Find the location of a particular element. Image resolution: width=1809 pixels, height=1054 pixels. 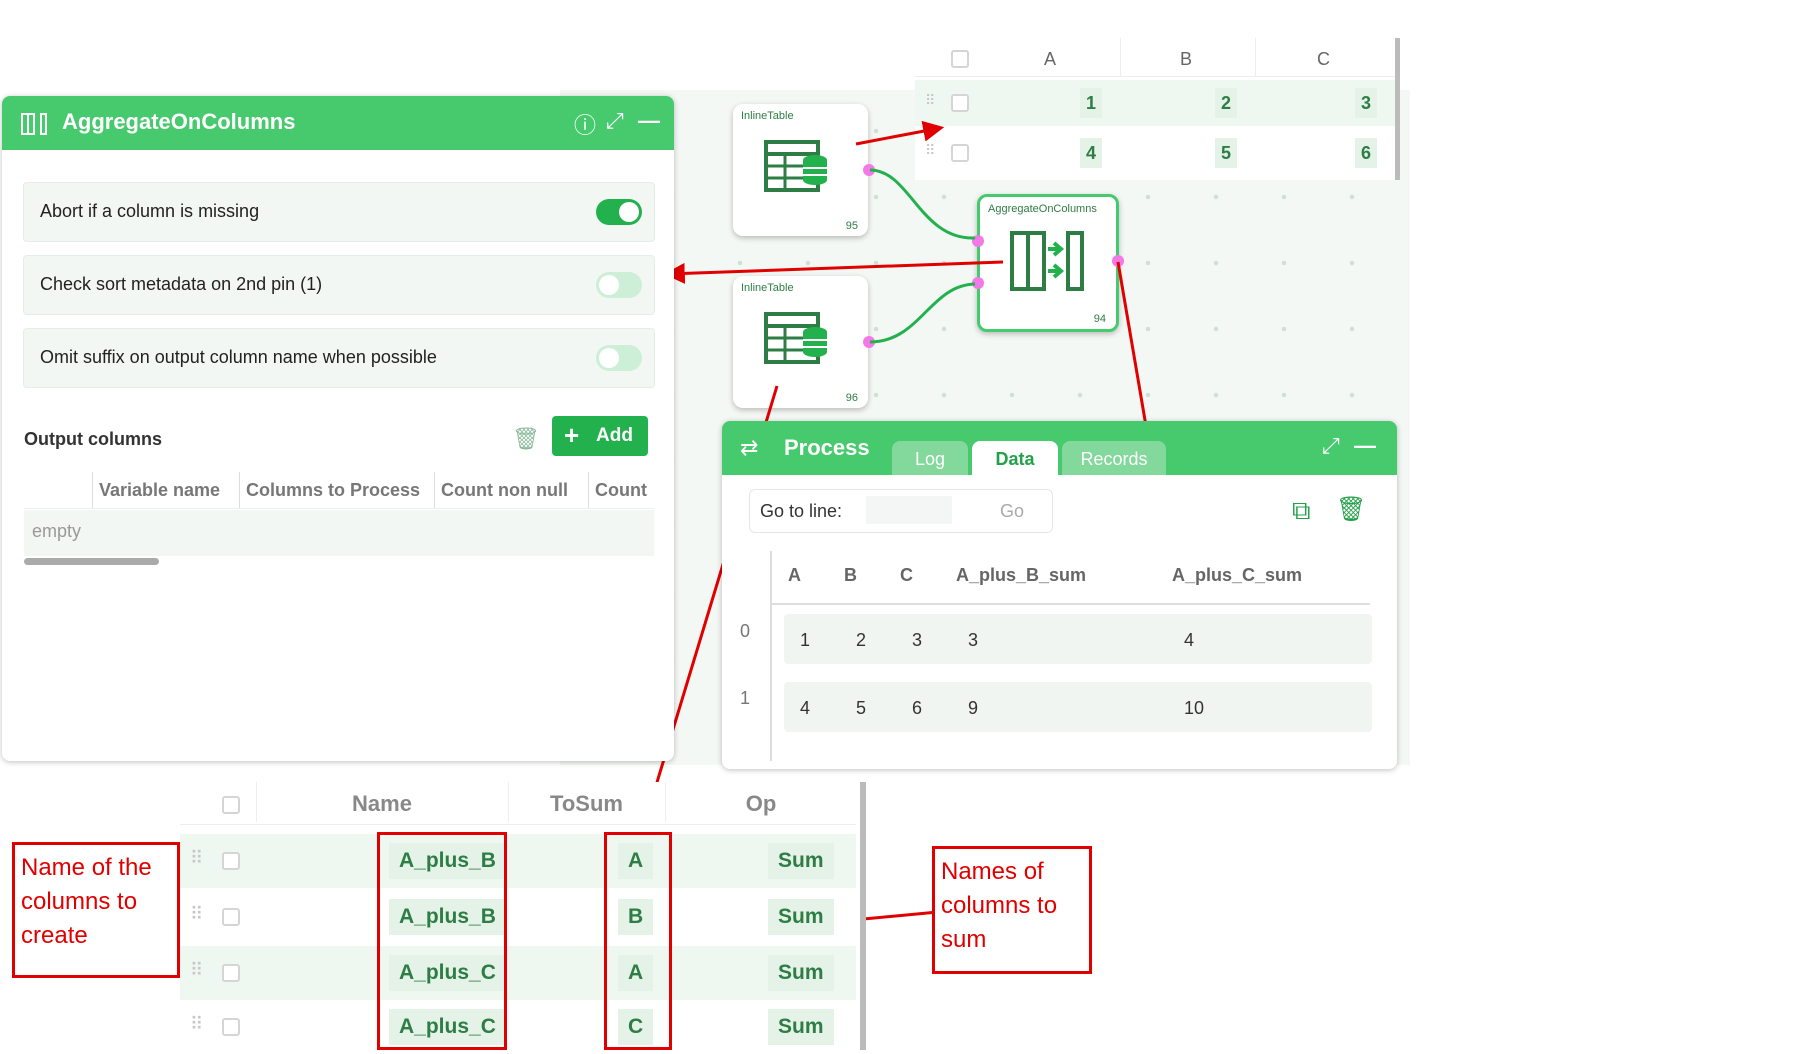

go-button: Go is located at coordinates (1012, 511).